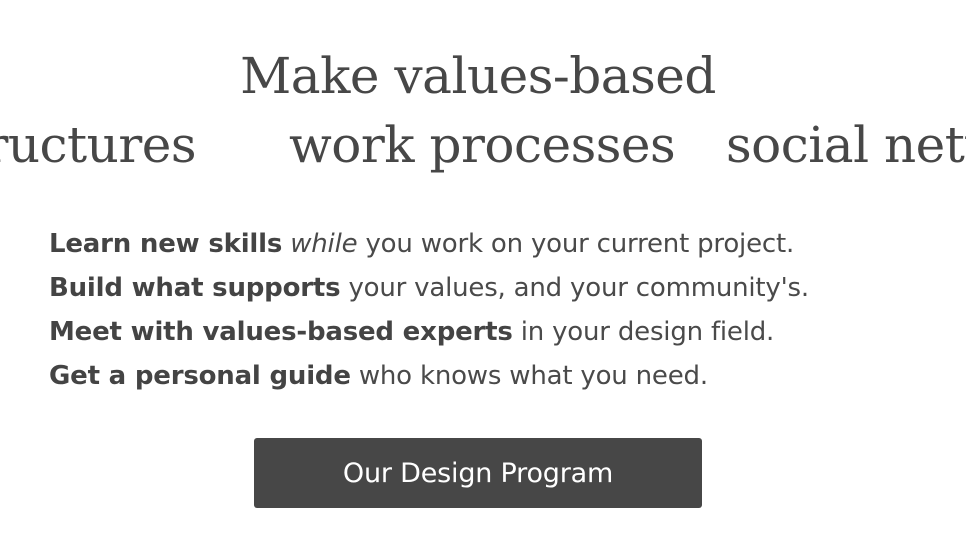 This screenshot has height=544, width=966. Describe the element at coordinates (533, 376) in the screenshot. I see `benefit-text: who knows what you need.` at that location.